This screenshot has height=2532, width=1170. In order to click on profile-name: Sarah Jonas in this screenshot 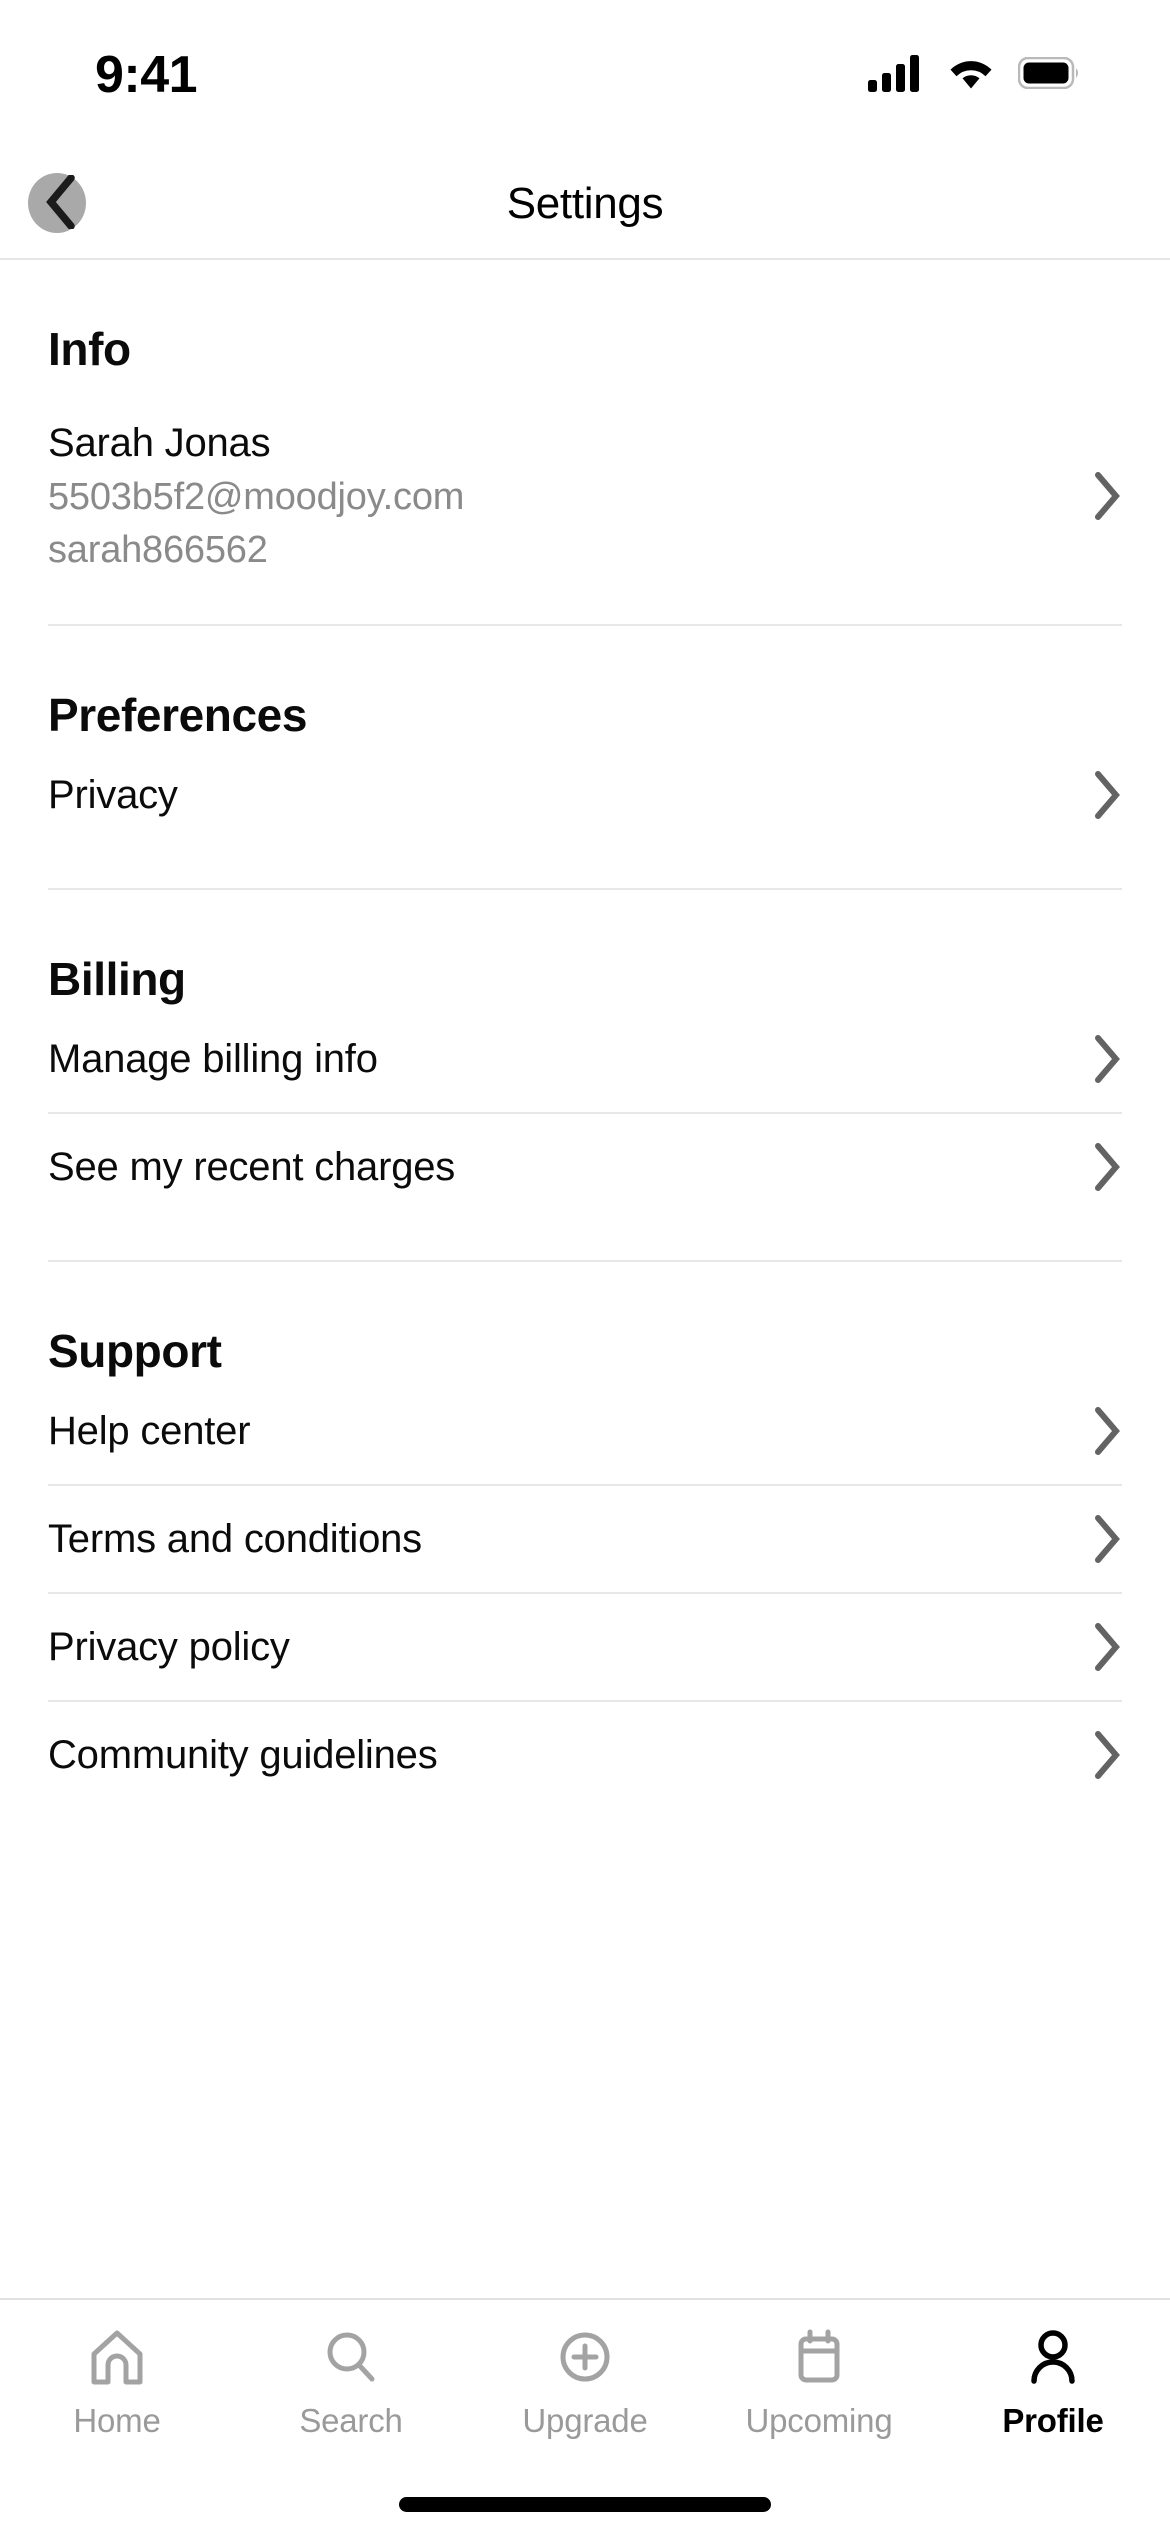, I will do `click(159, 443)`.